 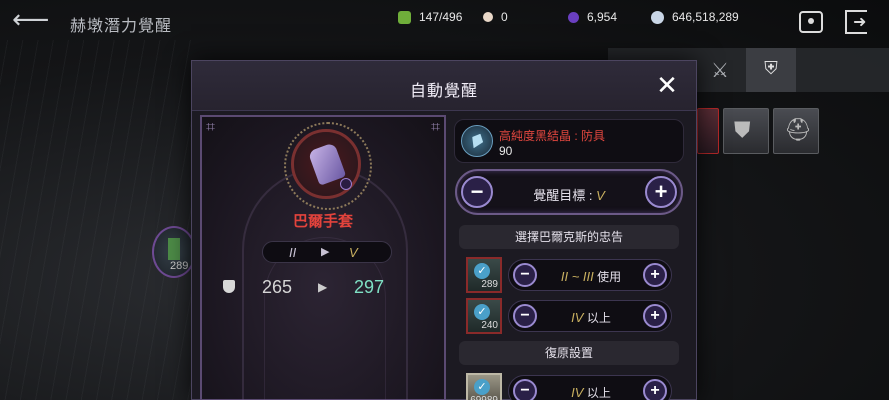 What do you see at coordinates (443, 91) in the screenshot?
I see `dialog-title: 自動覺醒` at bounding box center [443, 91].